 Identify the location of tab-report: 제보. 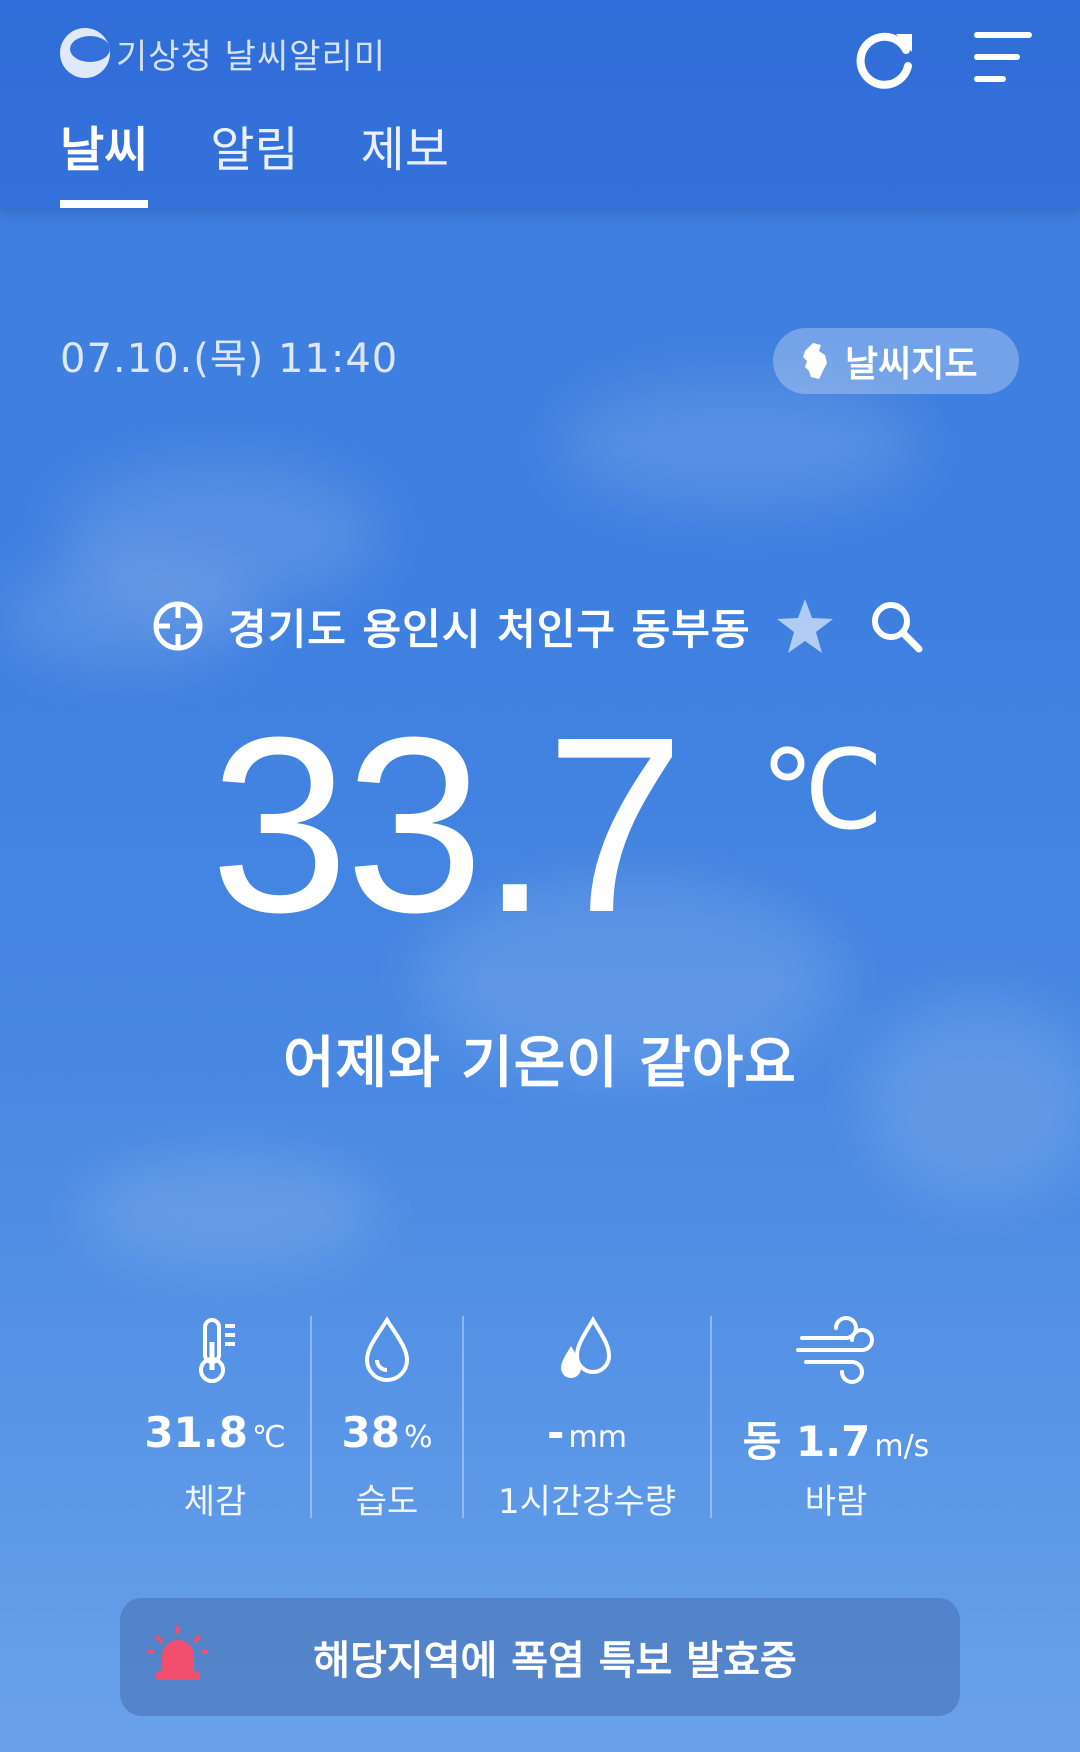
(405, 159).